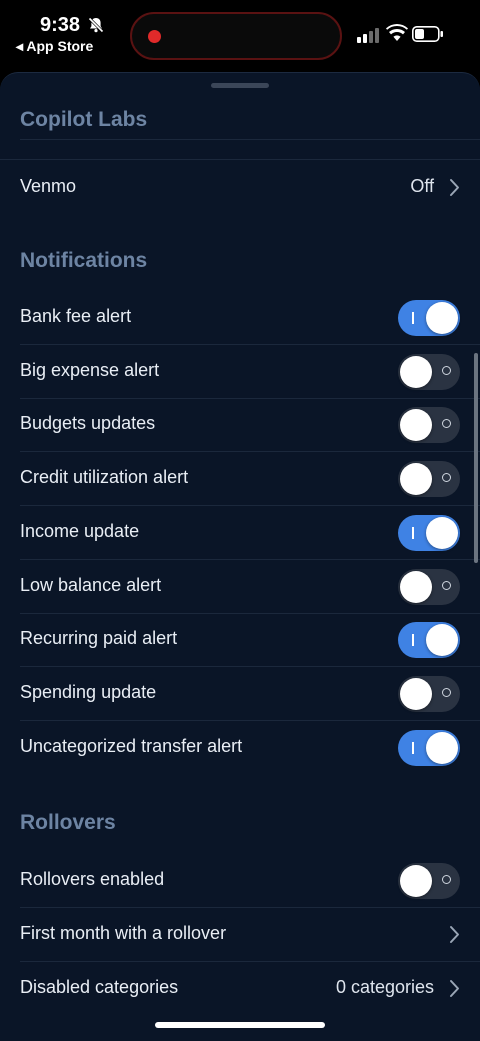 The width and height of the screenshot is (480, 1041). Describe the element at coordinates (240, 693) in the screenshot. I see `notification-row: Spending update` at that location.